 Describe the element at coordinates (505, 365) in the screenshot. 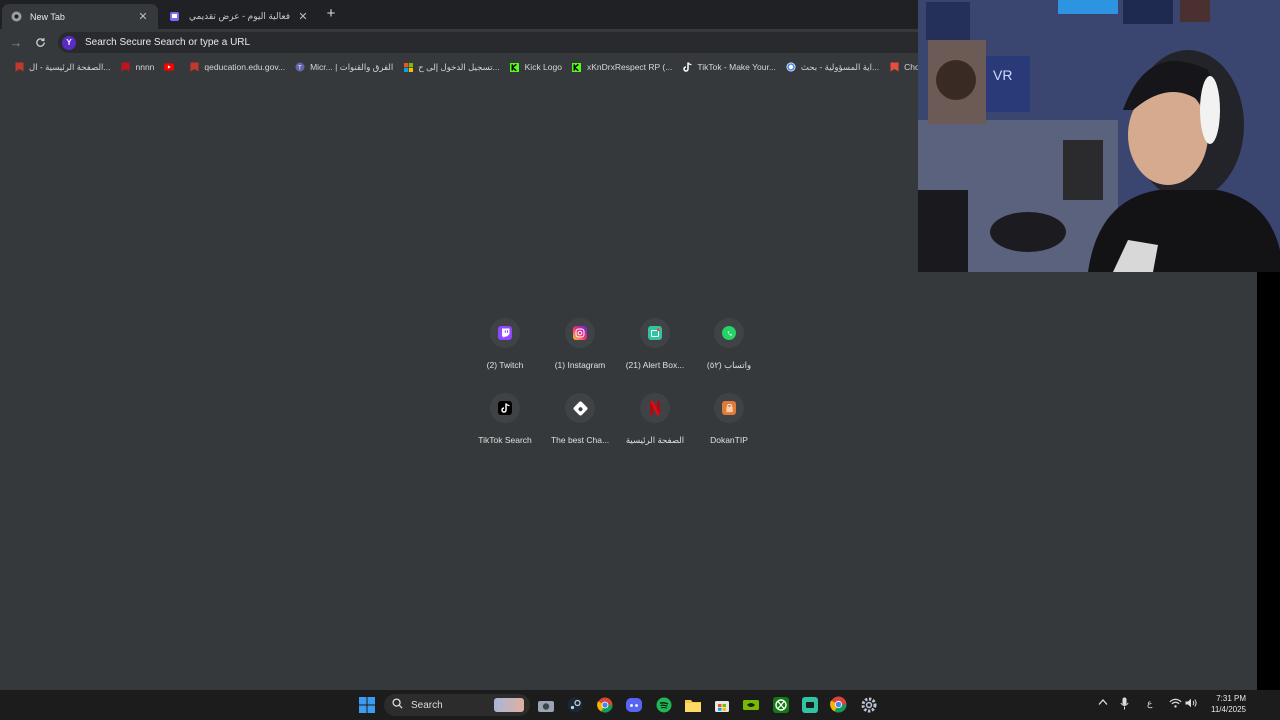

I see `shortcut-label: (2) Twitch` at that location.